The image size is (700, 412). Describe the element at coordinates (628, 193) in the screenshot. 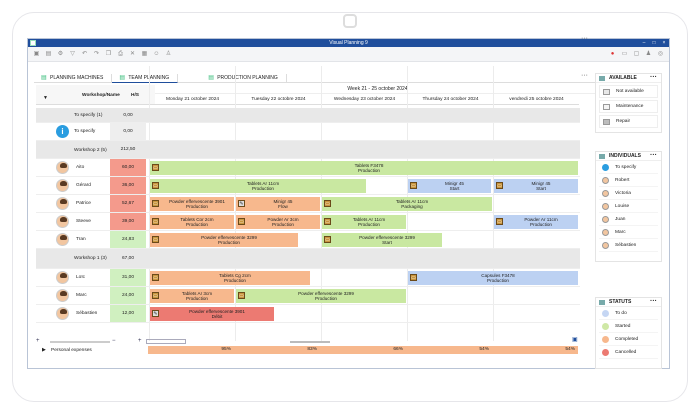

I see `list-item: Victoria` at that location.